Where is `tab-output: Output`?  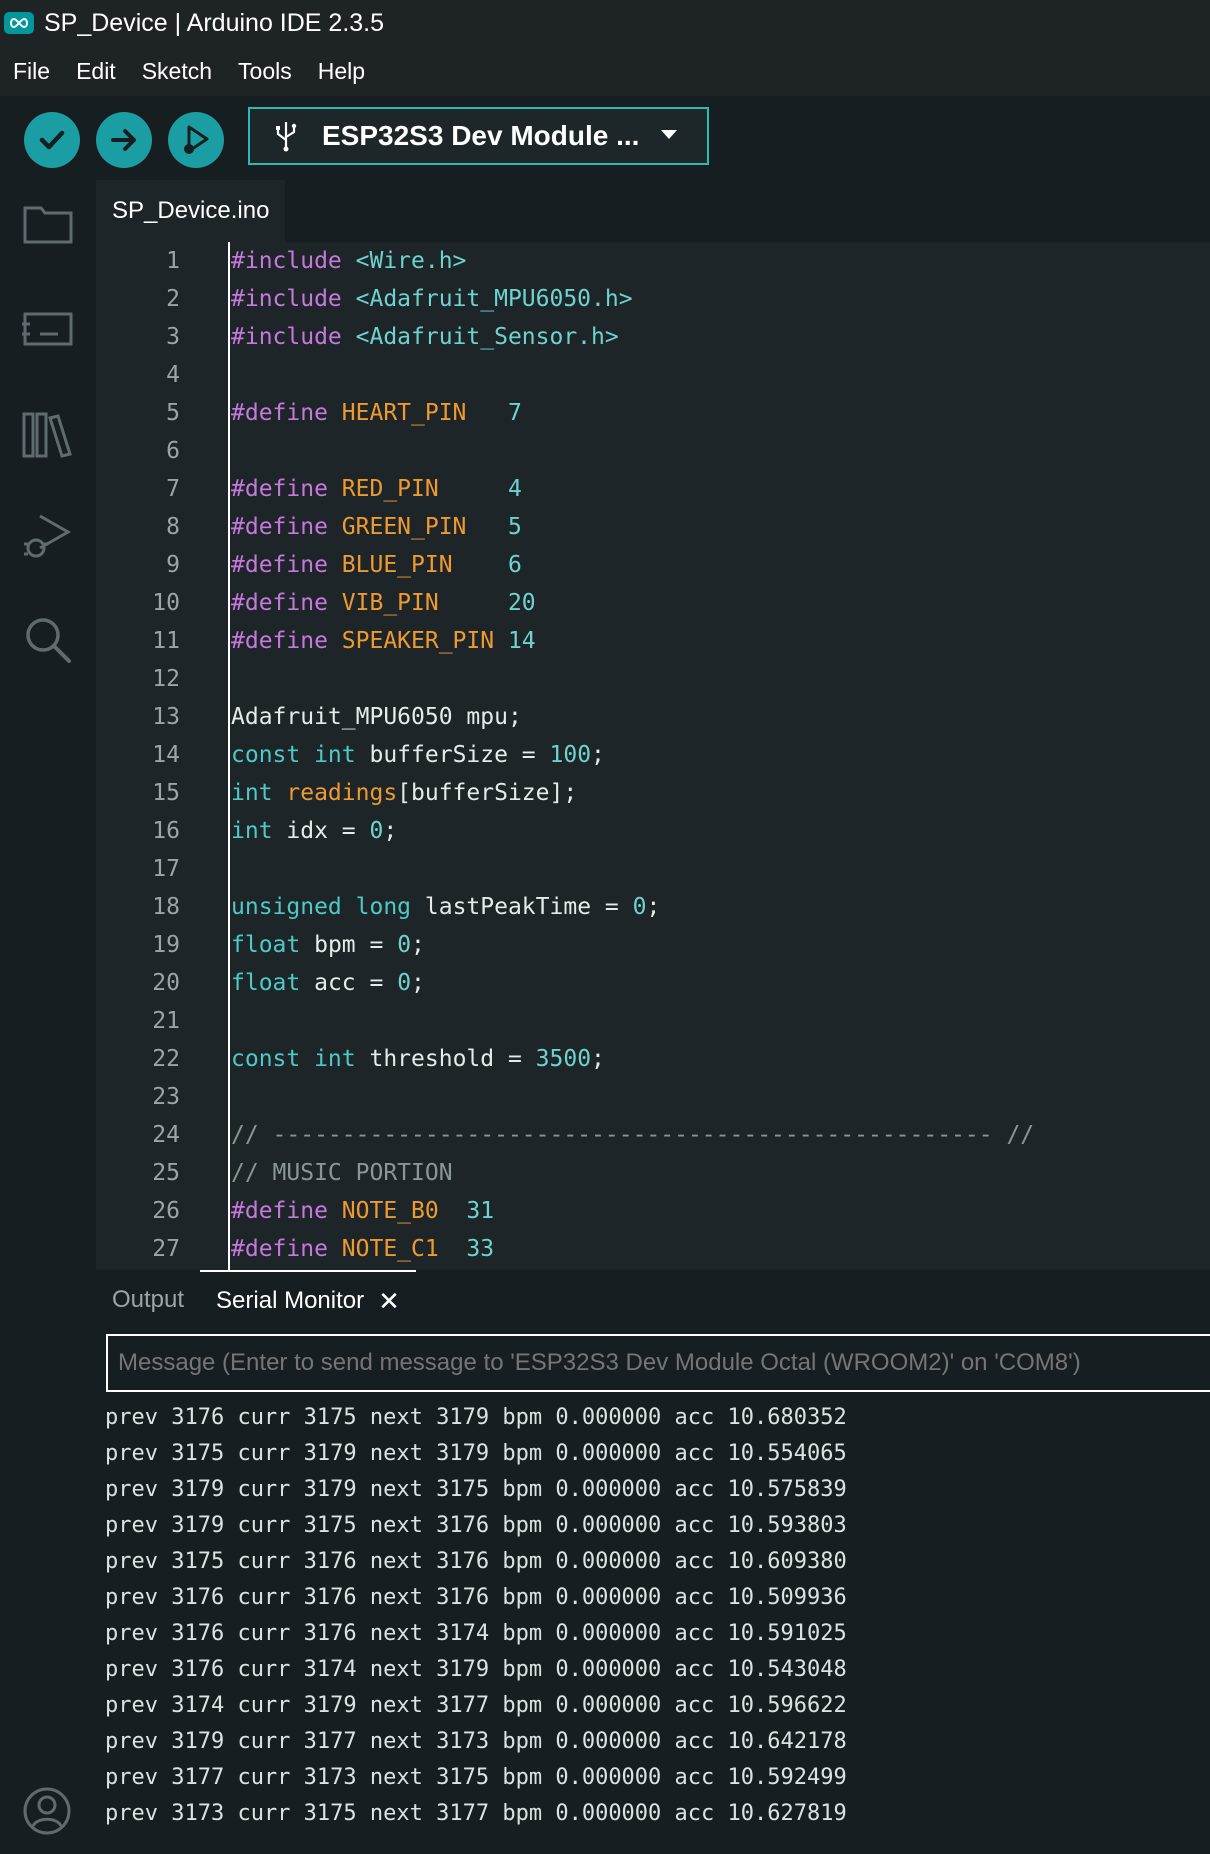 tab-output: Output is located at coordinates (148, 1300).